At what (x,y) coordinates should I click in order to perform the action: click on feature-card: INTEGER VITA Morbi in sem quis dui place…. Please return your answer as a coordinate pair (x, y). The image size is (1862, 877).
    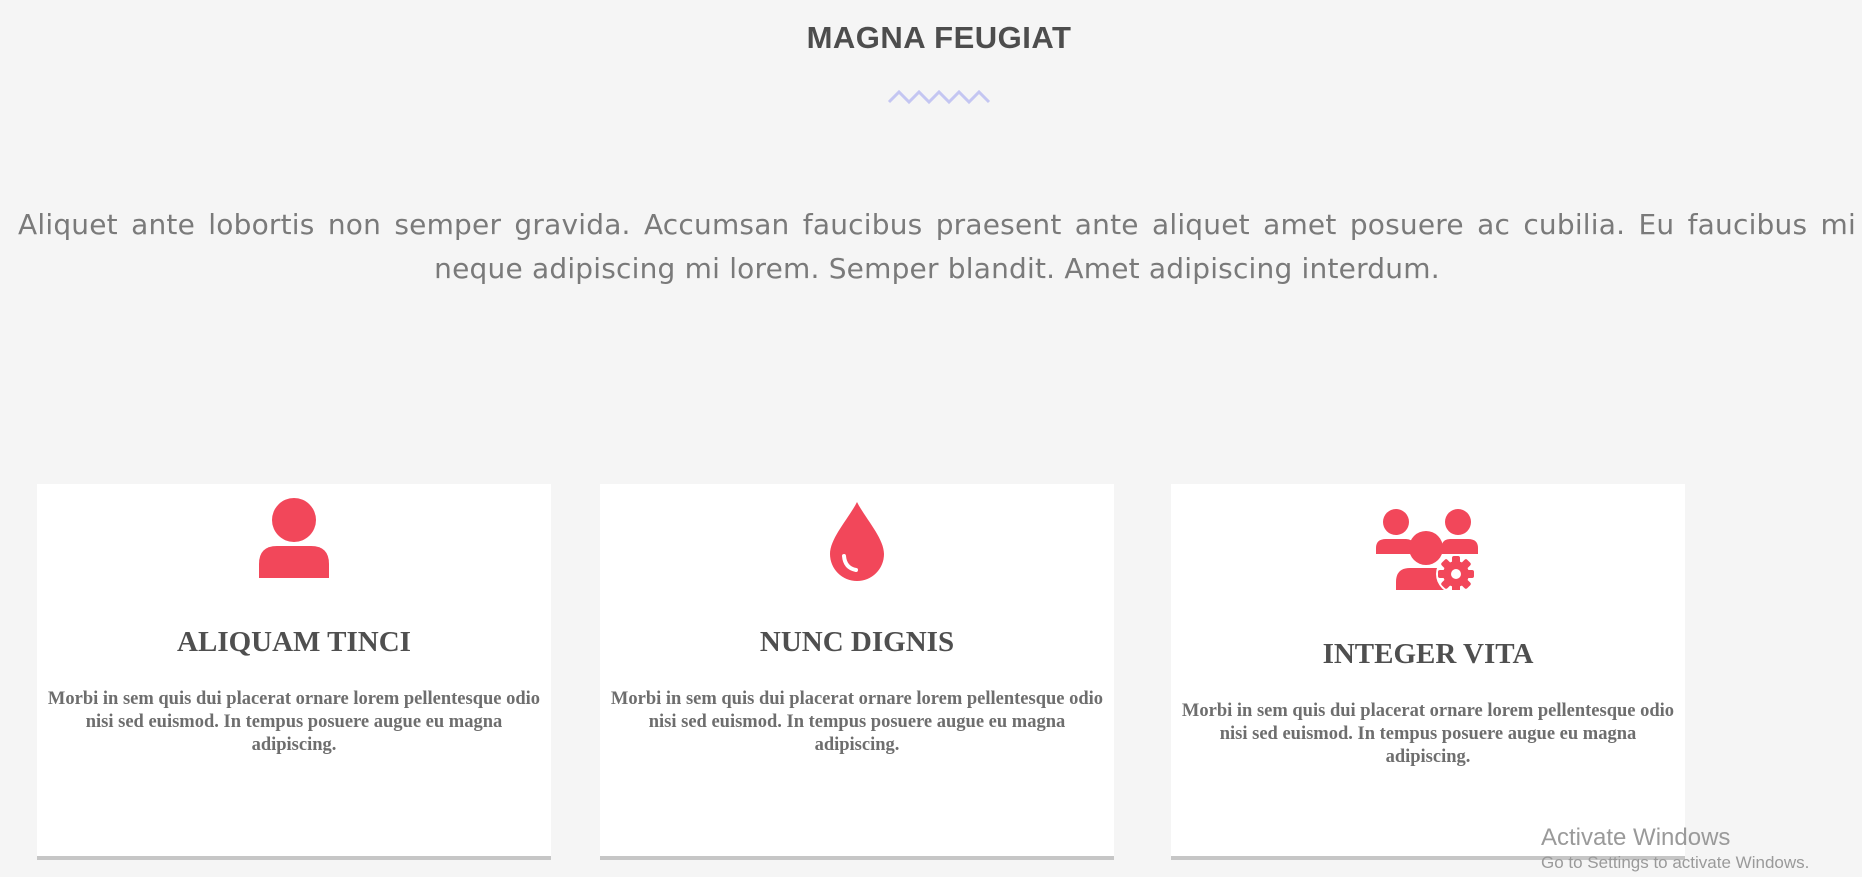
    Looking at the image, I should click on (1428, 672).